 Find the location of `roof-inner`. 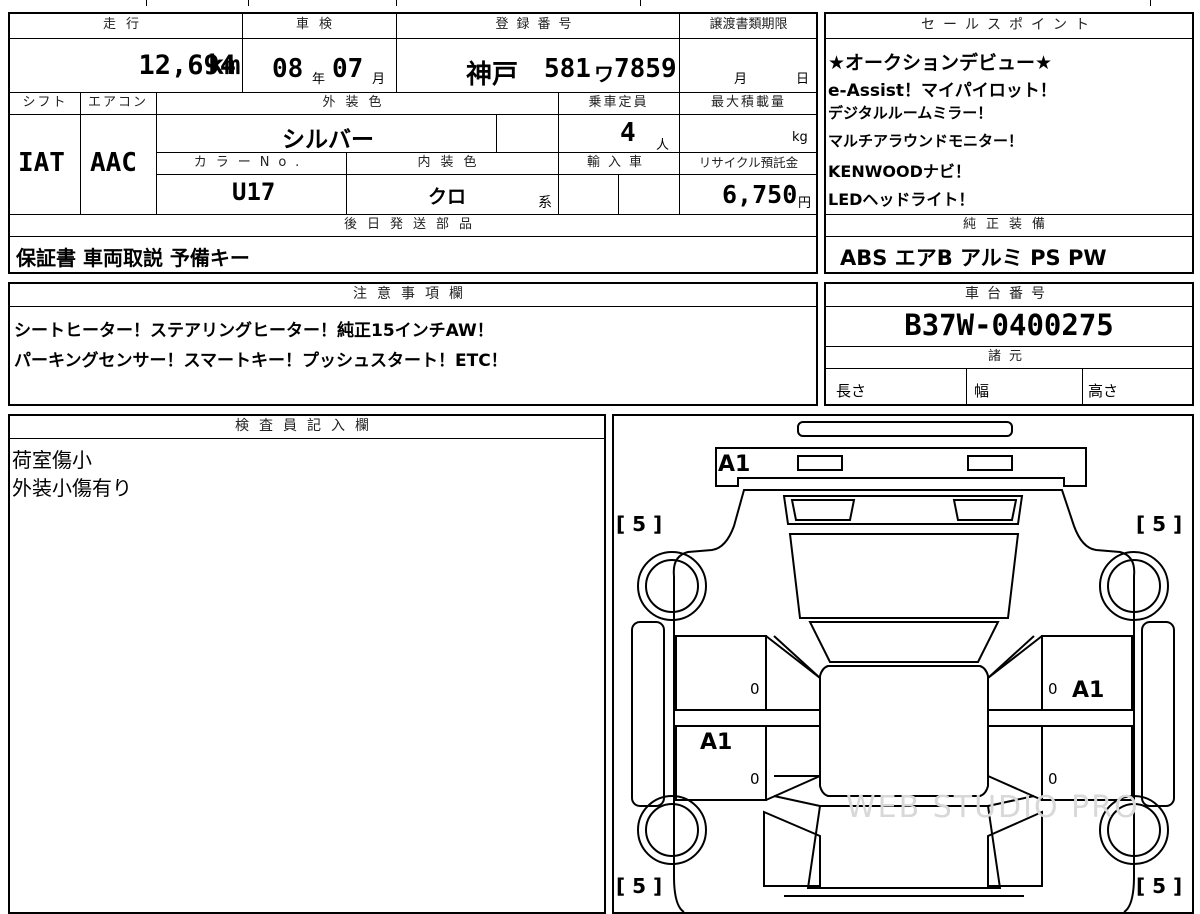

roof-inner is located at coordinates (904, 642).